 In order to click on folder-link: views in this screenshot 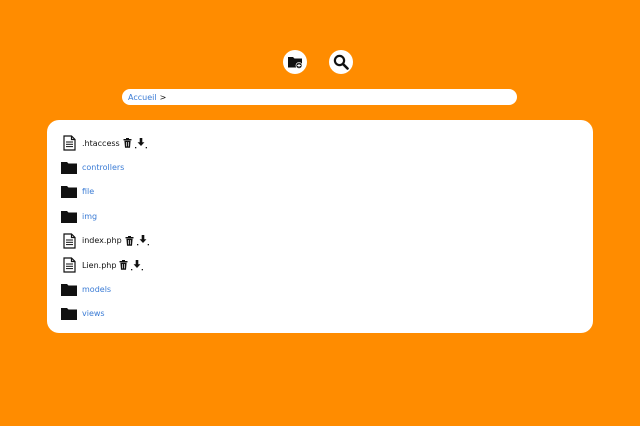, I will do `click(93, 313)`.